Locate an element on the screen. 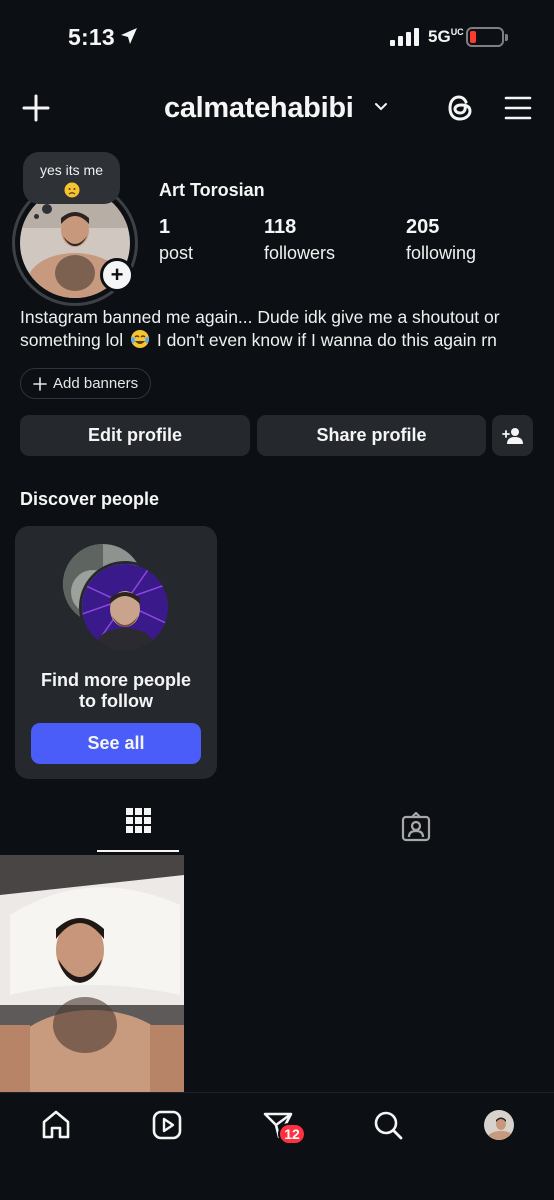  edit-profile-button: Edit profile is located at coordinates (135, 435).